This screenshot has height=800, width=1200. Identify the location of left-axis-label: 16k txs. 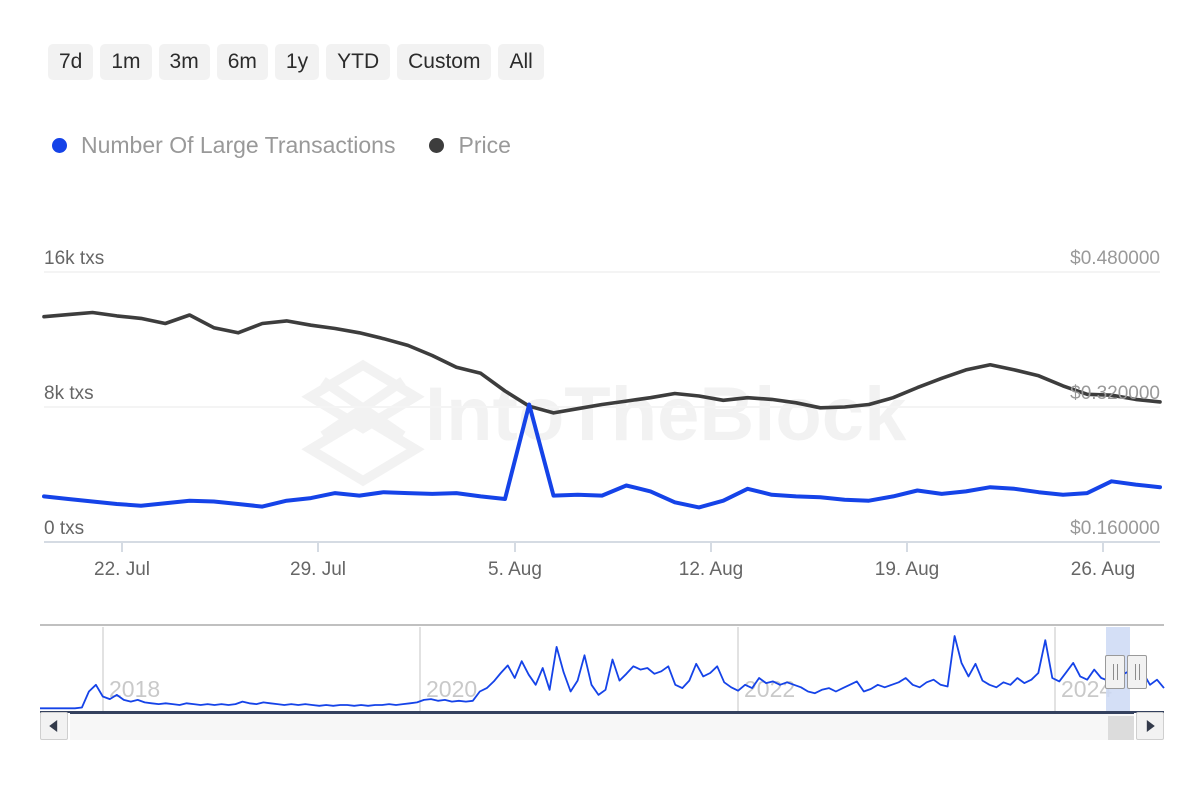
(74, 258).